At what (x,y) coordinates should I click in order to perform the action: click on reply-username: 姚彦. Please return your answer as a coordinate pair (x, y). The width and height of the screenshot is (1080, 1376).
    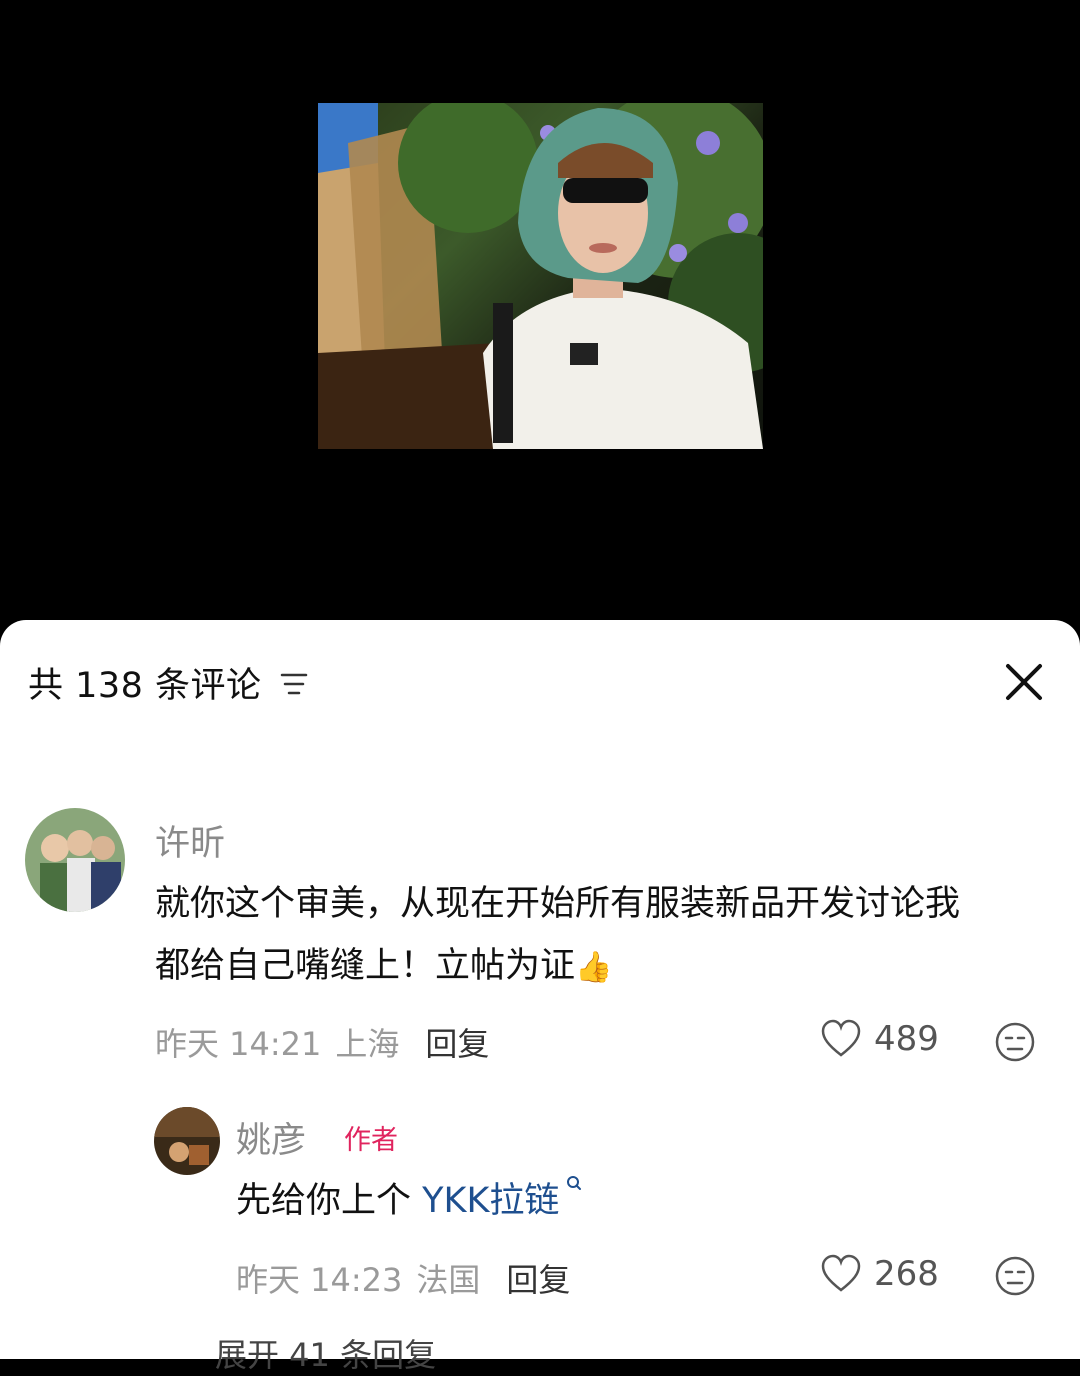
    Looking at the image, I should click on (271, 1137).